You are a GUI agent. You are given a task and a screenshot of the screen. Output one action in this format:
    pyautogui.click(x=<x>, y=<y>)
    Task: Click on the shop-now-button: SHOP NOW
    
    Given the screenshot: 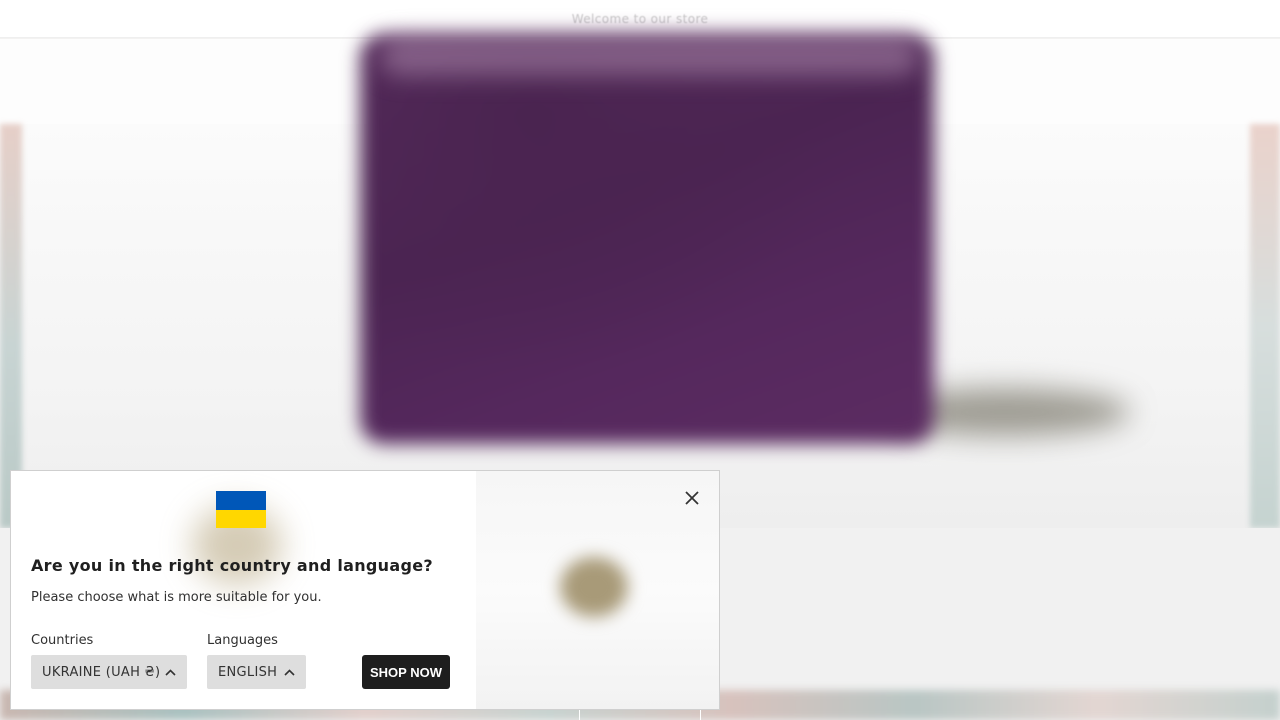 What is the action you would take?
    pyautogui.click(x=406, y=672)
    